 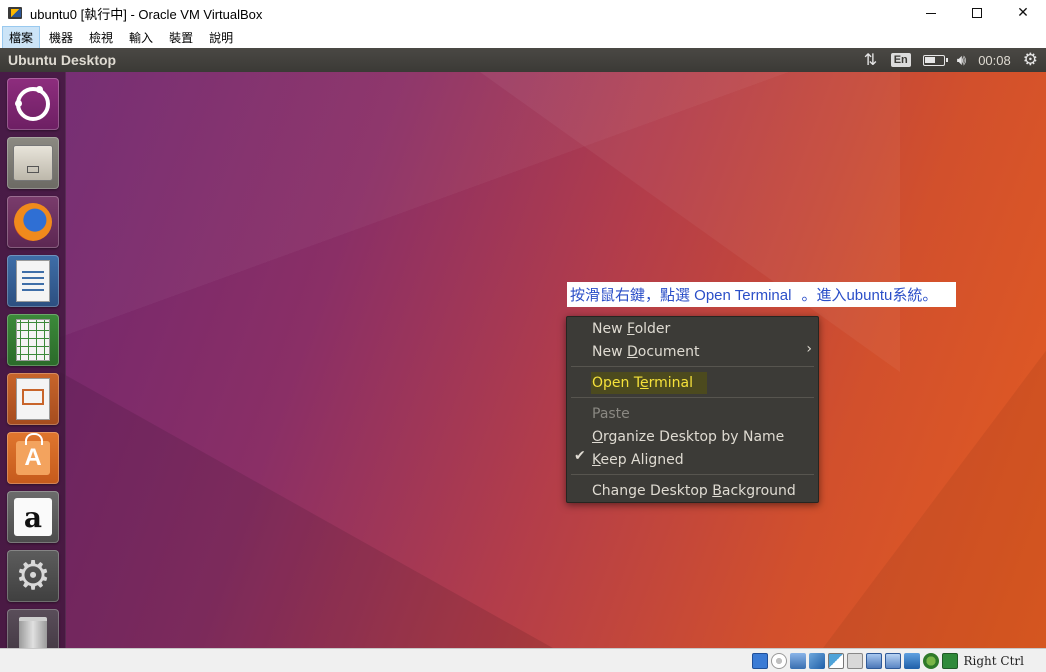 What do you see at coordinates (809, 349) in the screenshot?
I see `submenu-arrow-icon: ›` at bounding box center [809, 349].